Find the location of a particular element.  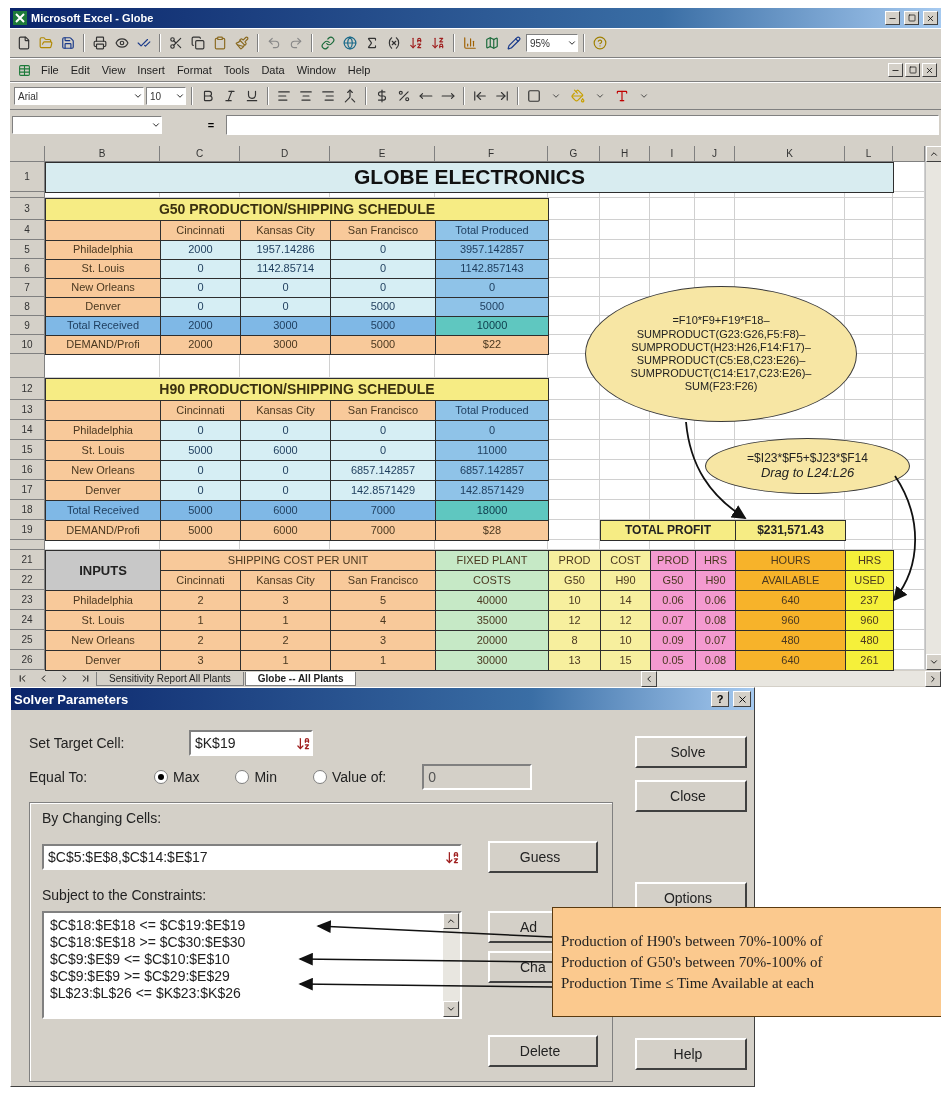

sort-descending-icon is located at coordinates (438, 43).